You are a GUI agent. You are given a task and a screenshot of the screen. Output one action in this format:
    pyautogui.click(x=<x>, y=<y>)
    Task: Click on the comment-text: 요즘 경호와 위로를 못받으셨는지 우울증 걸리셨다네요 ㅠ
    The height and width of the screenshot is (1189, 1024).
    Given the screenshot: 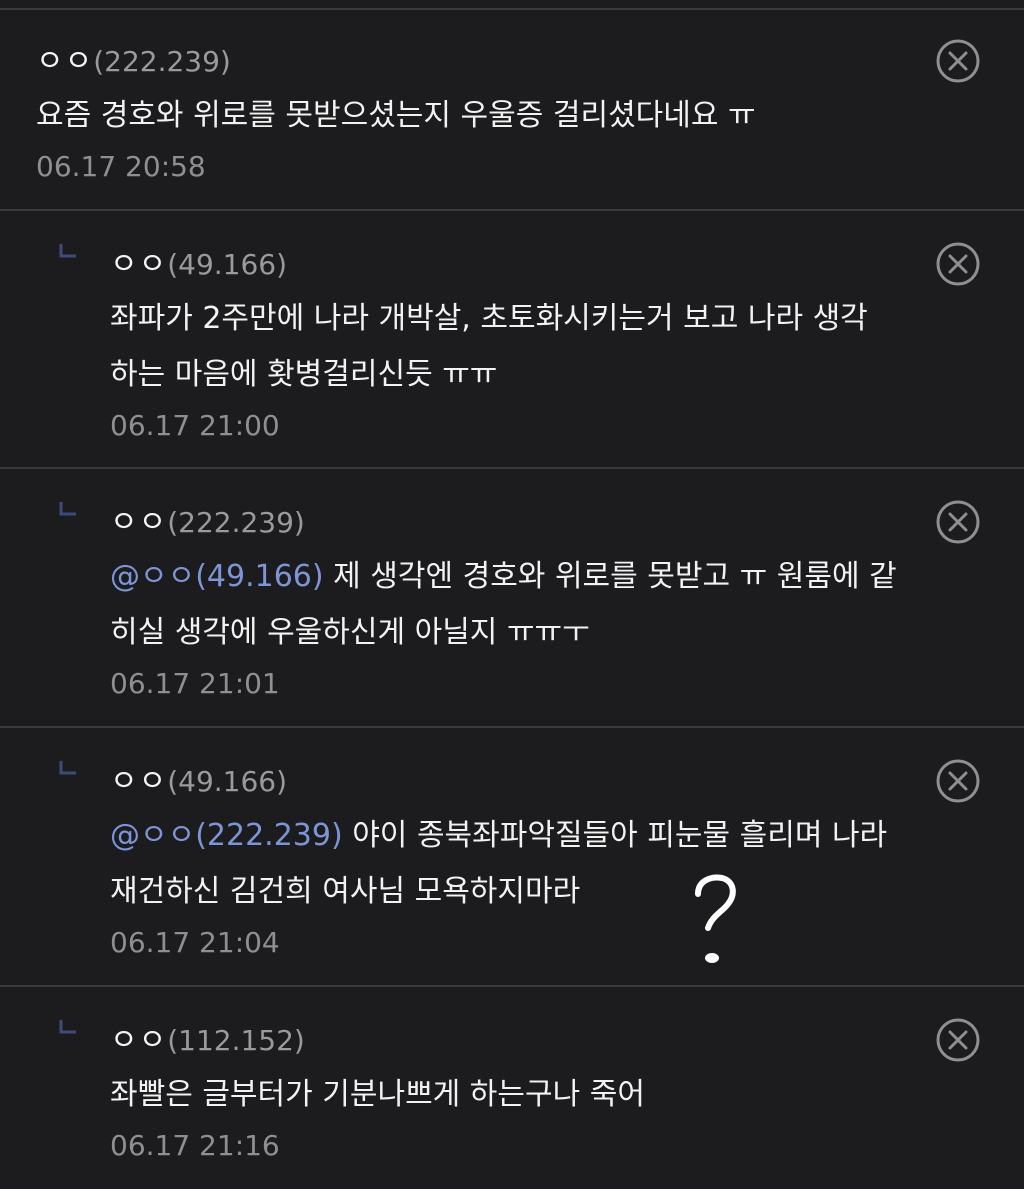 What is the action you would take?
    pyautogui.click(x=396, y=116)
    